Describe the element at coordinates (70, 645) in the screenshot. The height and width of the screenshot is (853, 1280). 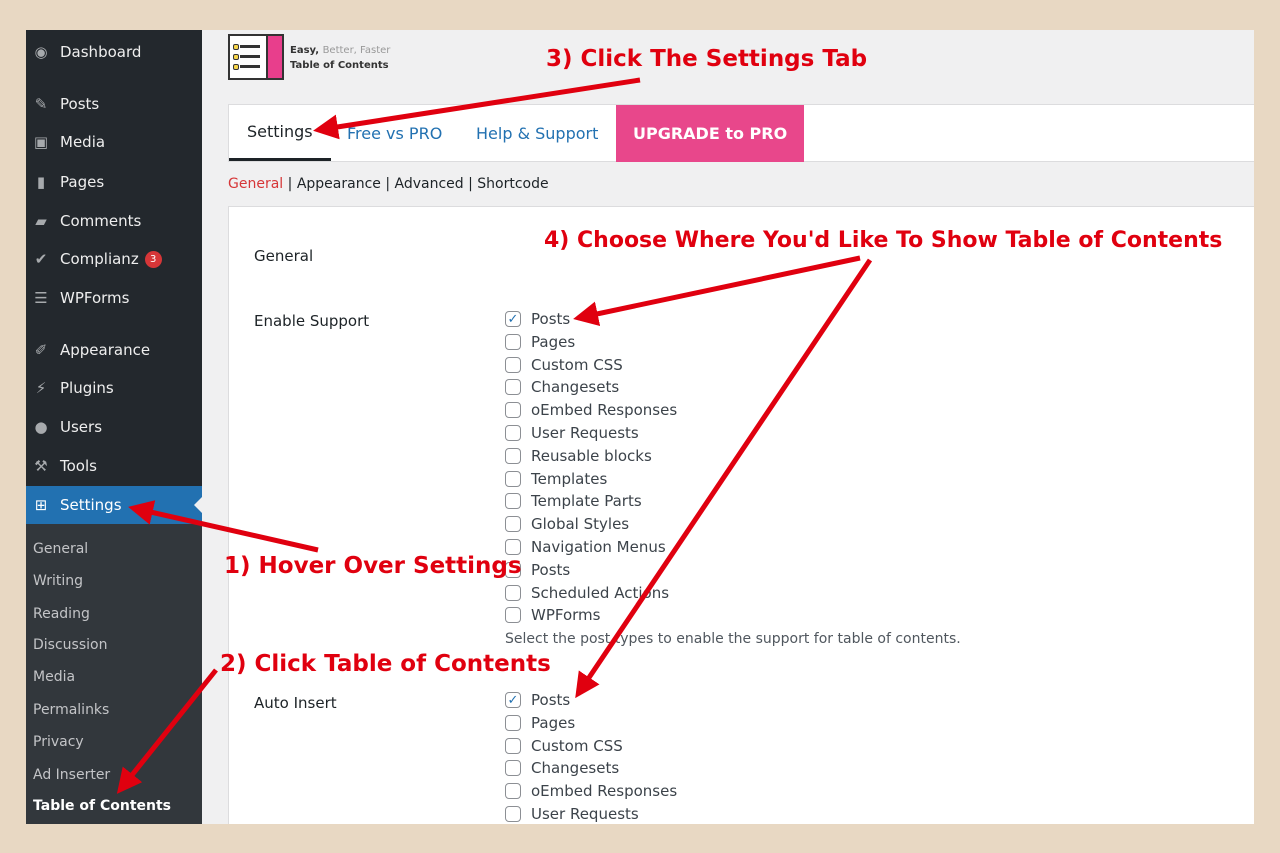
I see `submenu-discussion: Discussion` at that location.